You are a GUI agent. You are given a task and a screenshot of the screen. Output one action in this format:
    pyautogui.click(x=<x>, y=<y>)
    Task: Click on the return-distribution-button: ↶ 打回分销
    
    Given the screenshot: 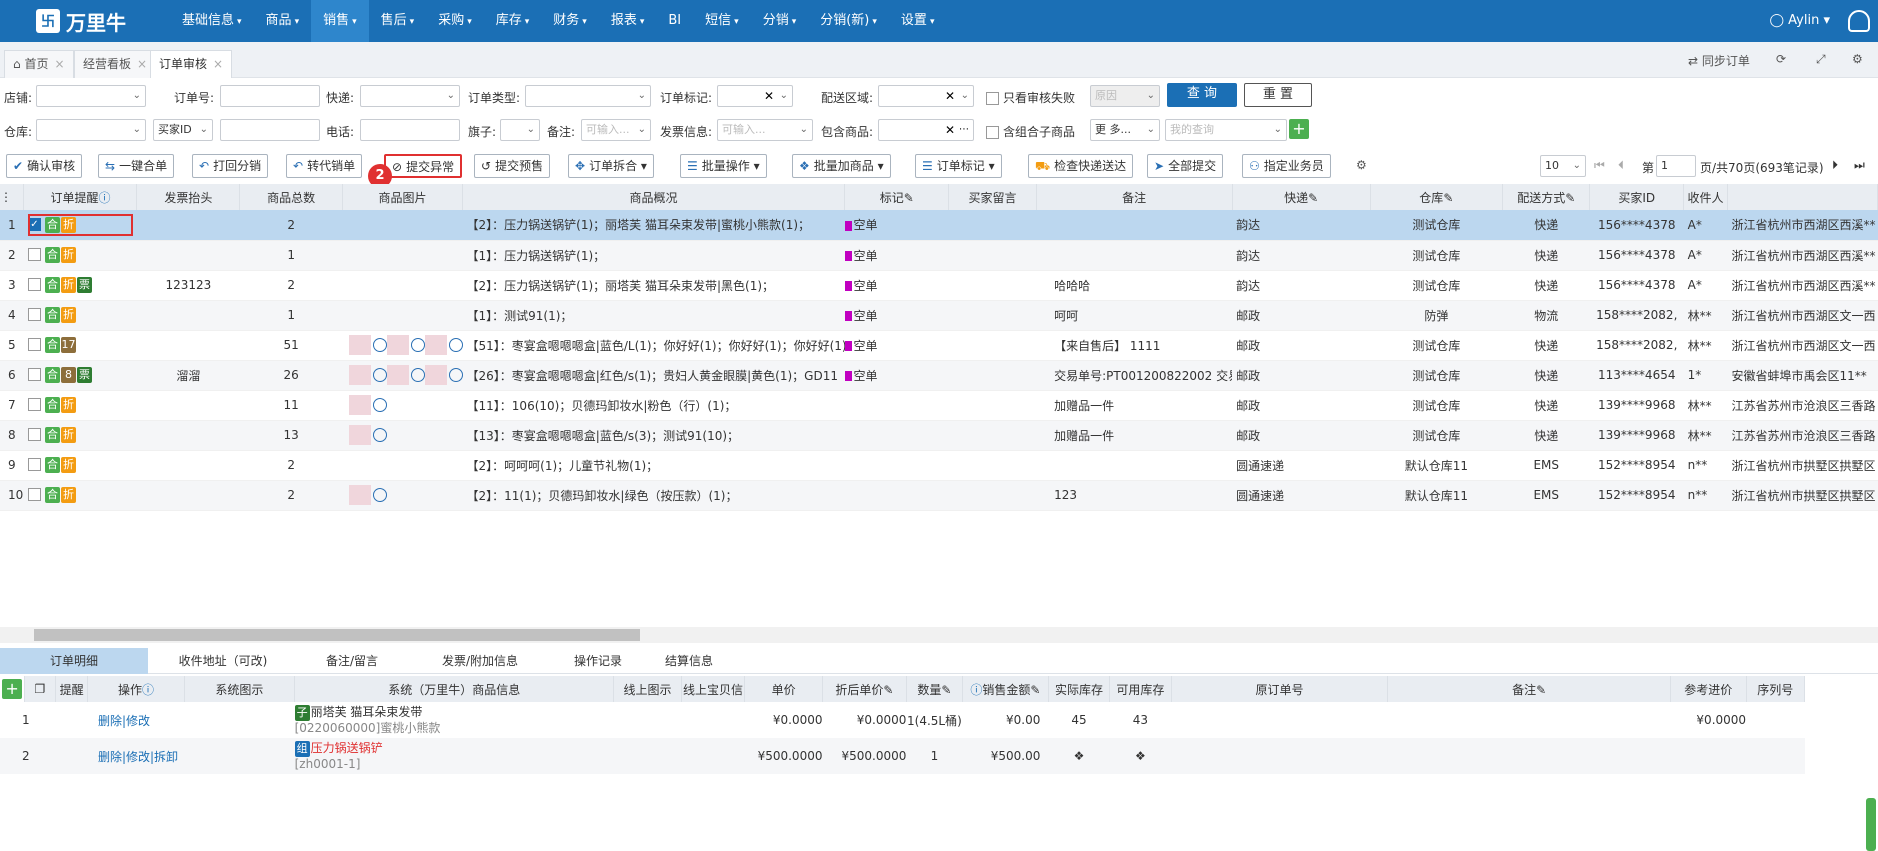 What is the action you would take?
    pyautogui.click(x=230, y=166)
    